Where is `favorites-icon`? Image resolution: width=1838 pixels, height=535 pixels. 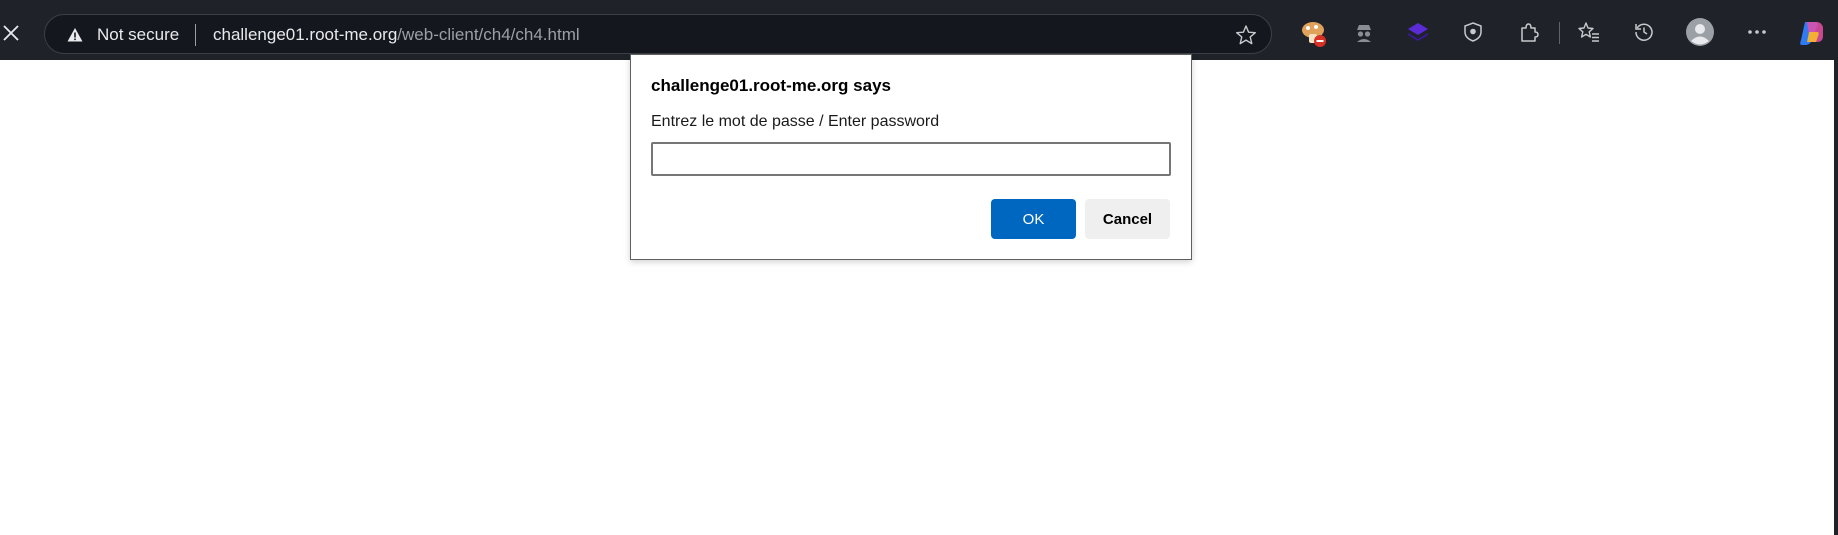 favorites-icon is located at coordinates (1589, 32).